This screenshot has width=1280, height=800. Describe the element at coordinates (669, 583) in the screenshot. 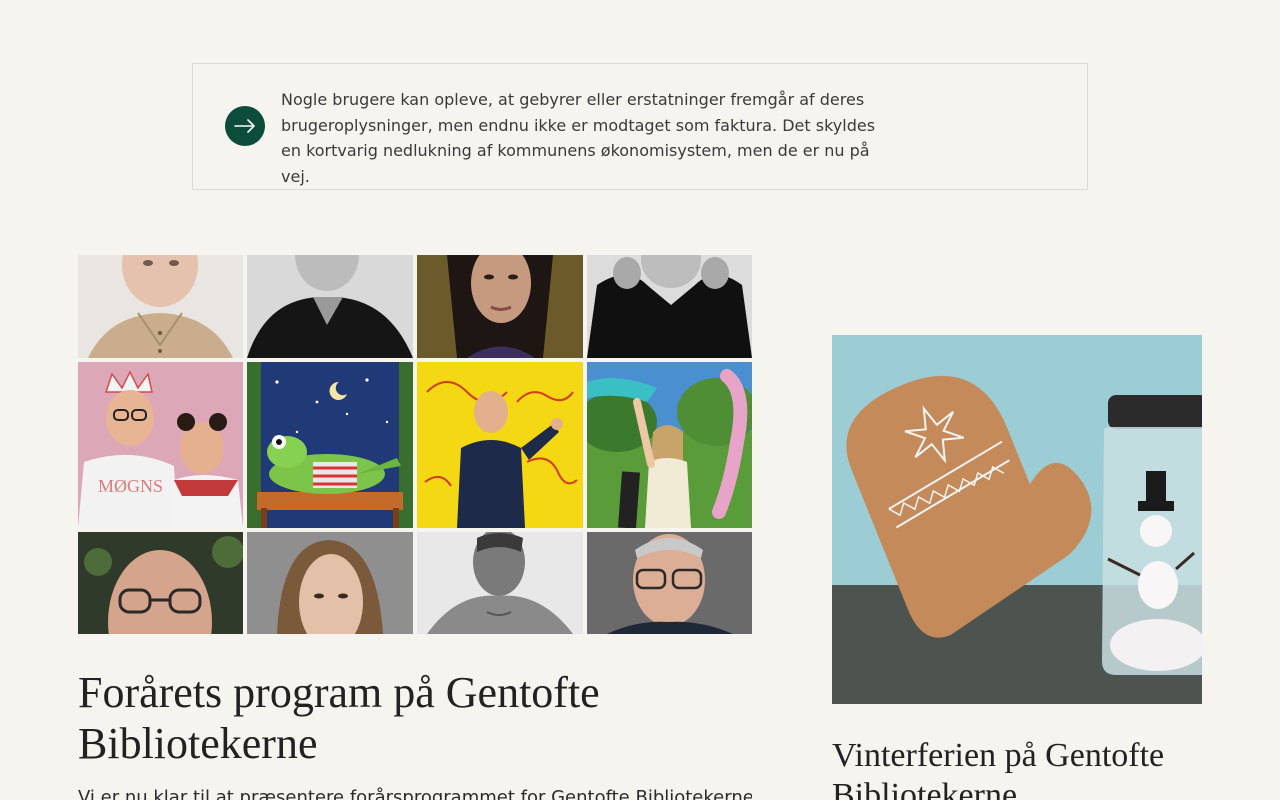

I see `collage-portrait-man-suit` at that location.